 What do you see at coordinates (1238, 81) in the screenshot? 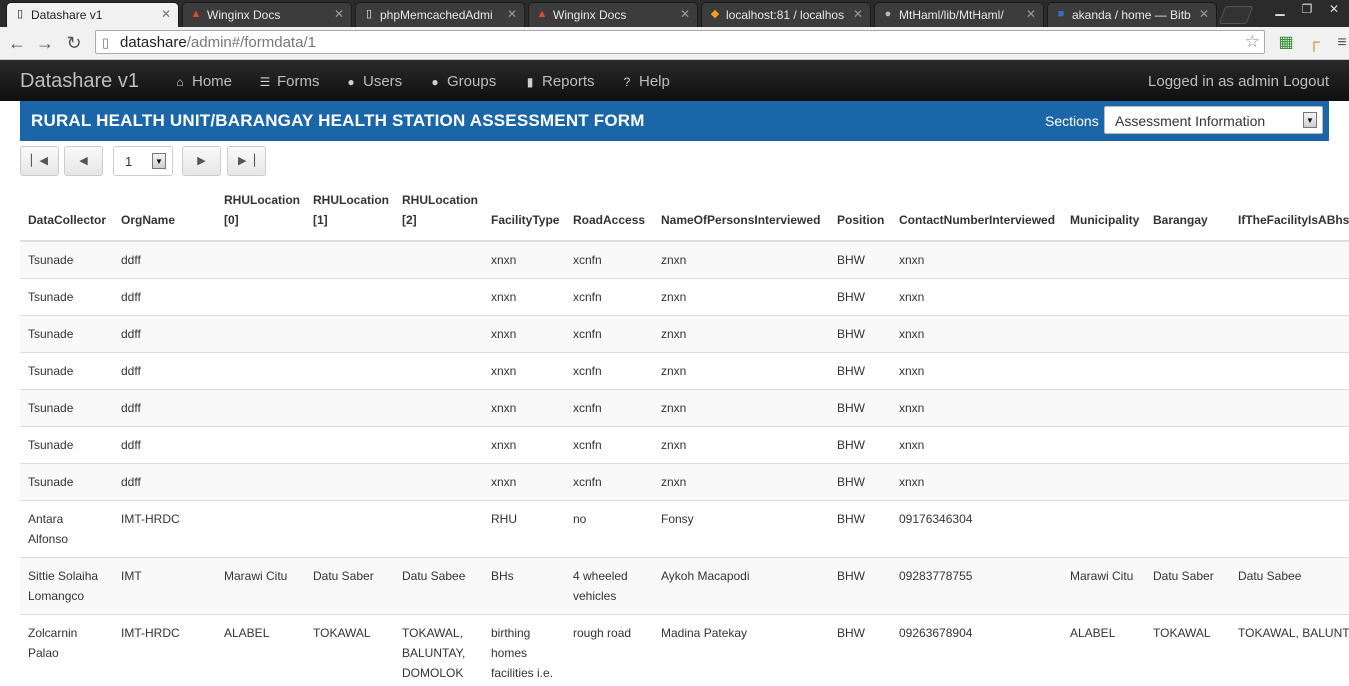
I see `login-status: Logged in as admin Logout` at bounding box center [1238, 81].